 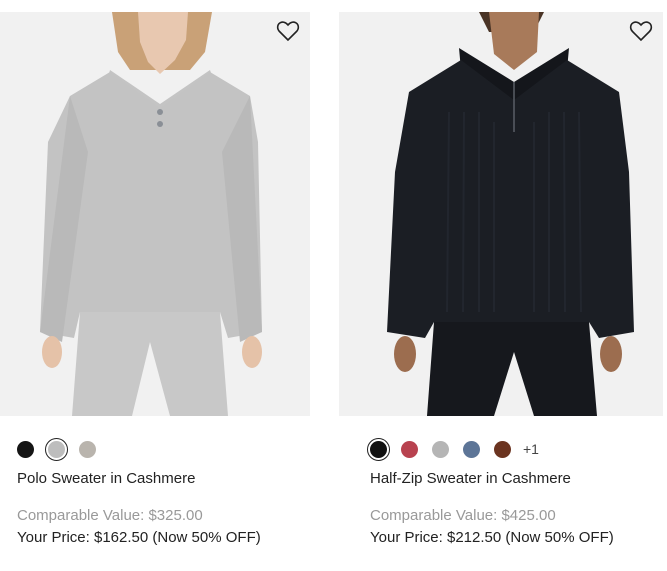 I want to click on product-name: Half-Zip Sweater in Cashmere, so click(x=470, y=478).